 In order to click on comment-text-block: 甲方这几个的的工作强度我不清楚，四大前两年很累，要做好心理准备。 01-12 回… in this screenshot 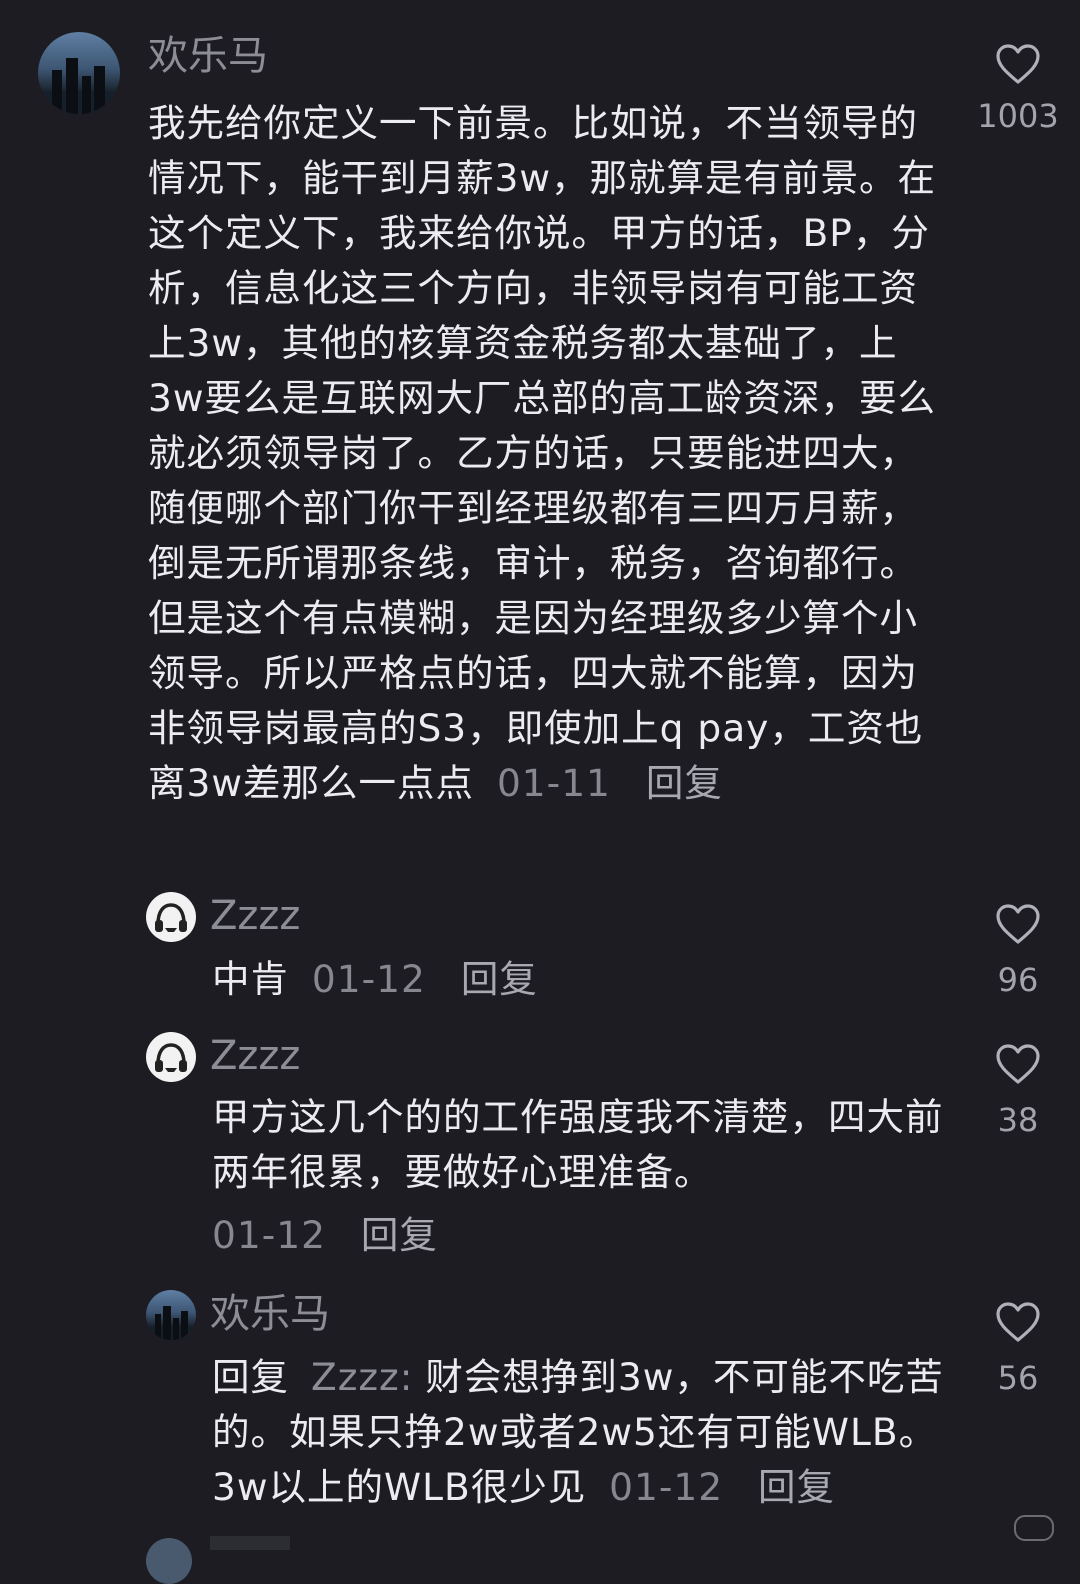, I will do `click(582, 1176)`.